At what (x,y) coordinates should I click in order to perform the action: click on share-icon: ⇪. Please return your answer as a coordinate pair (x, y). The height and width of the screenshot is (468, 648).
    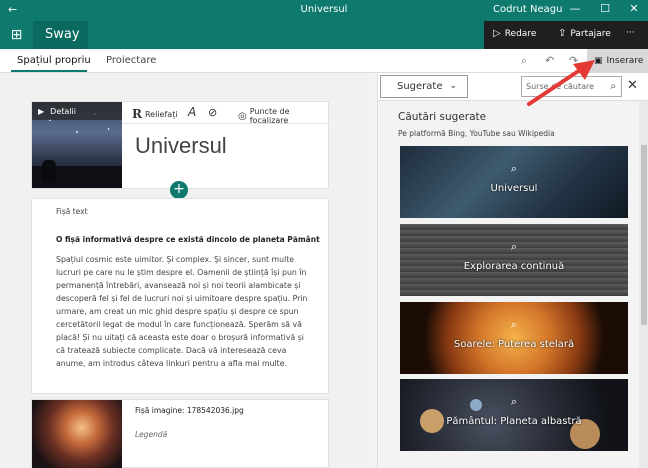
    Looking at the image, I should click on (562, 33).